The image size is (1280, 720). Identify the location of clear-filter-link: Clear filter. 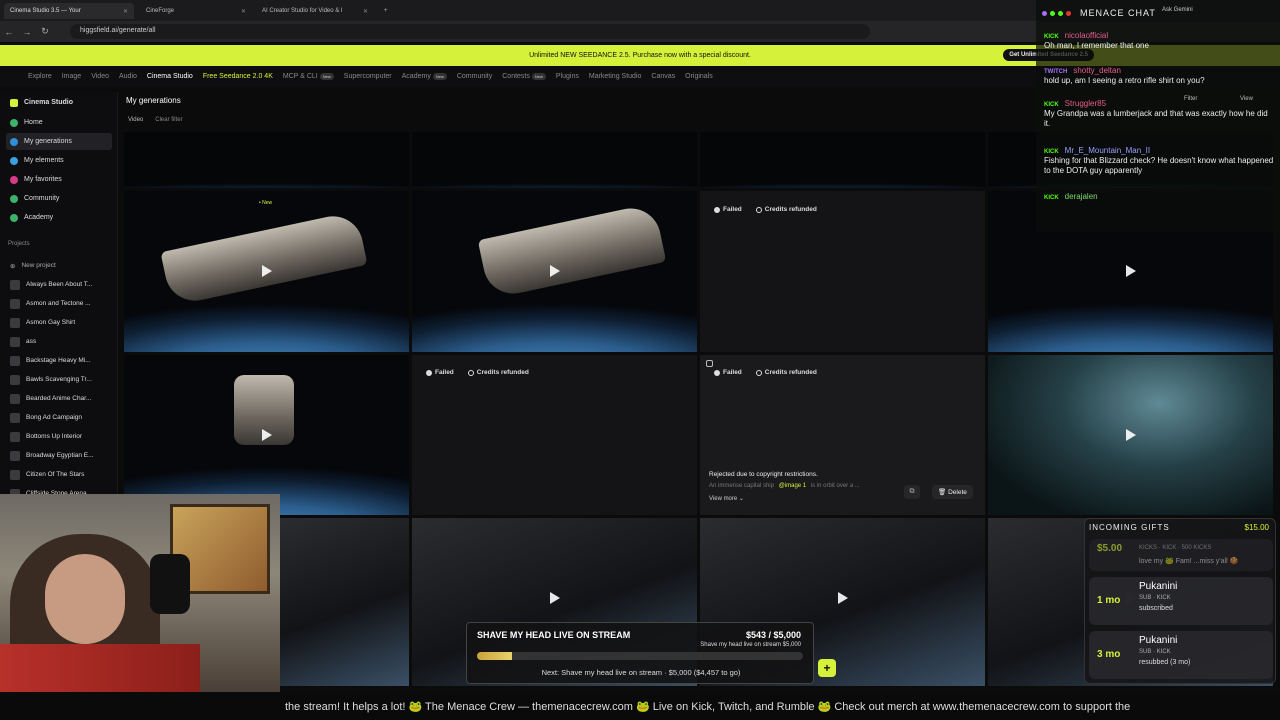
(168, 120).